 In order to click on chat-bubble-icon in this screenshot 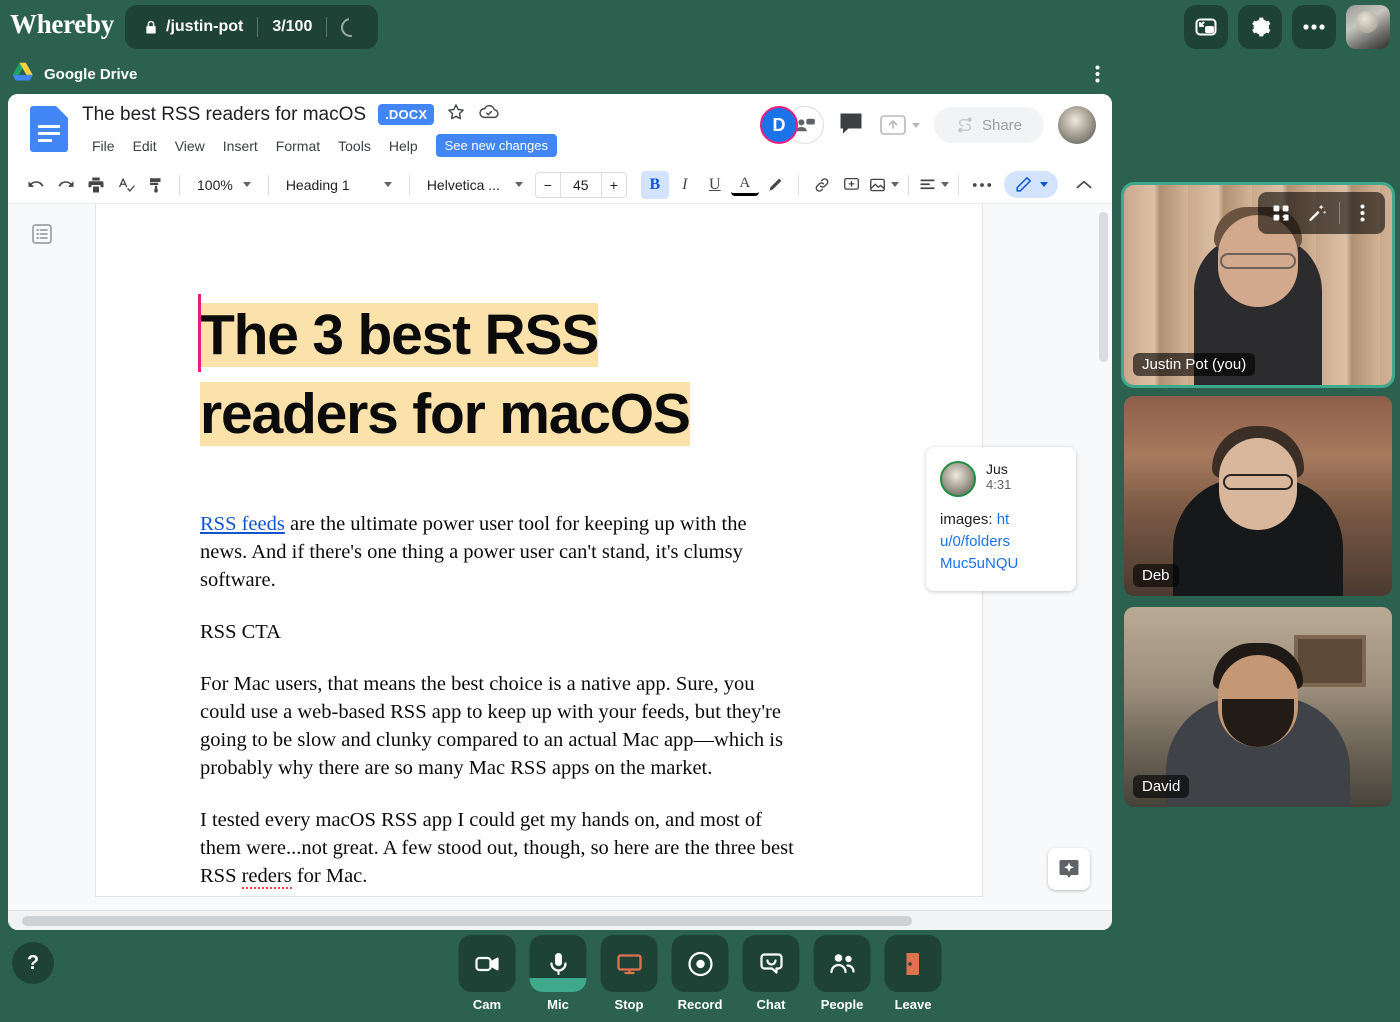, I will do `click(771, 963)`.